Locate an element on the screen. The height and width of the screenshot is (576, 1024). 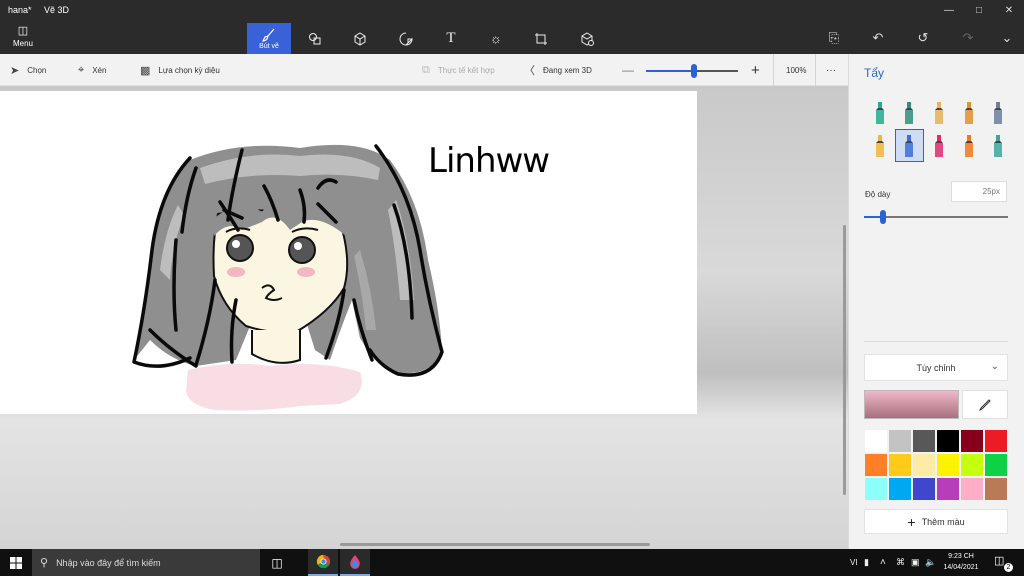
show-hidden-icons: ˄ is located at coordinates (883, 562).